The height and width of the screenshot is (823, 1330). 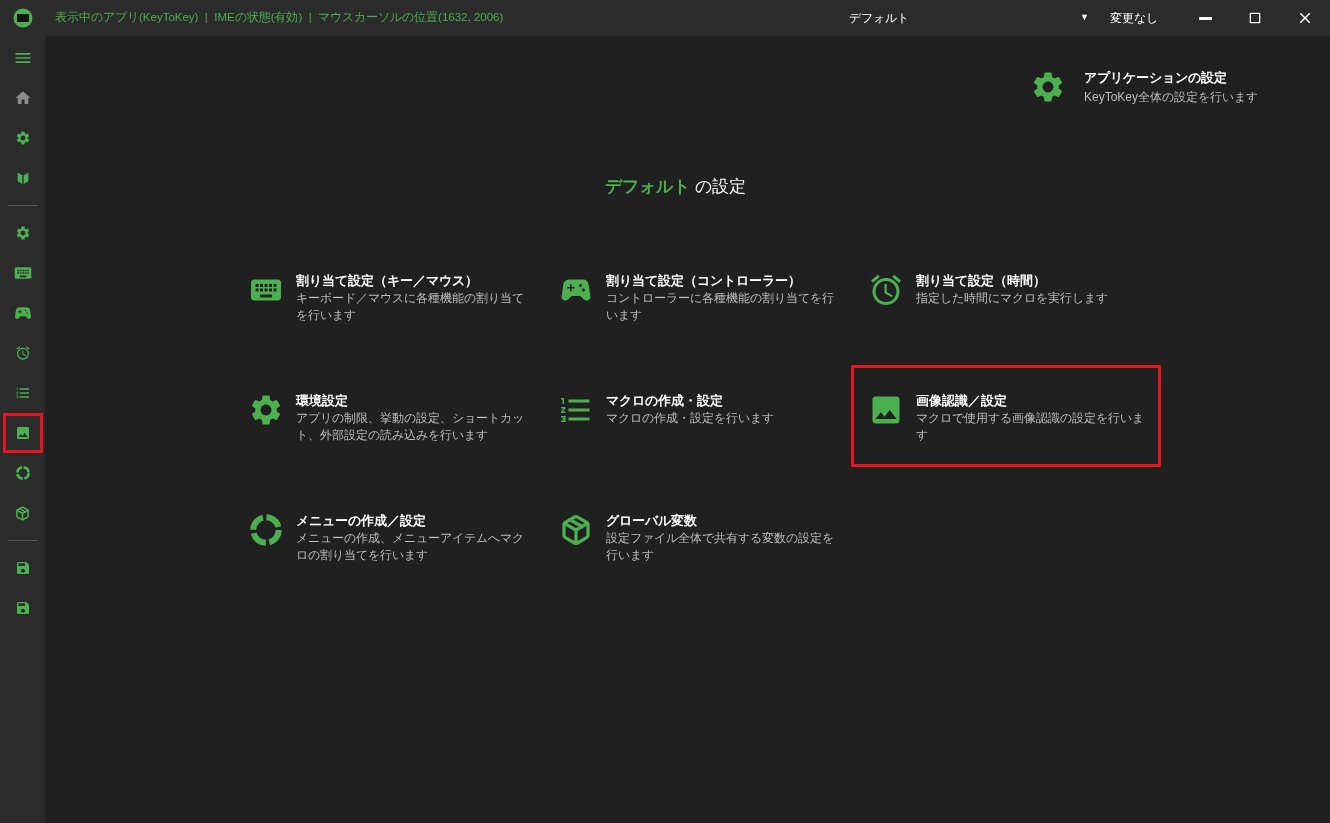 I want to click on card-description: マクロで使用する画像認識の設定を行います, so click(x=1030, y=427).